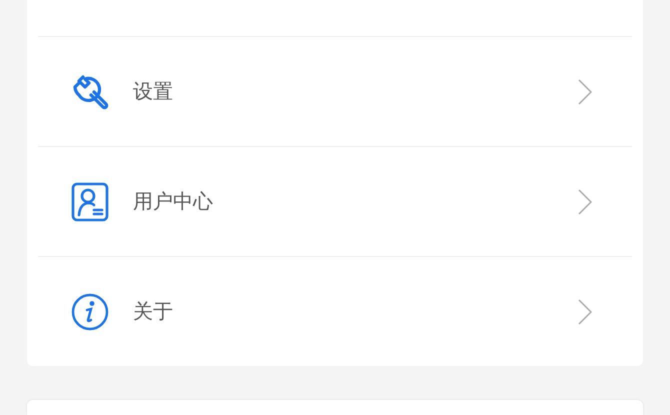  What do you see at coordinates (90, 91) in the screenshot?
I see `wrench-icon` at bounding box center [90, 91].